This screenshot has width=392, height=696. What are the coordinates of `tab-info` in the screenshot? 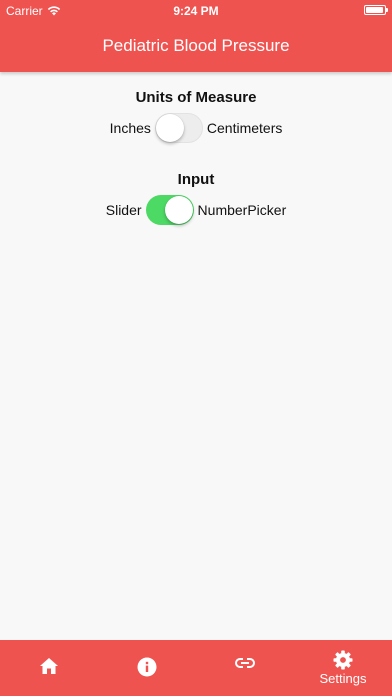 It's located at (147, 668).